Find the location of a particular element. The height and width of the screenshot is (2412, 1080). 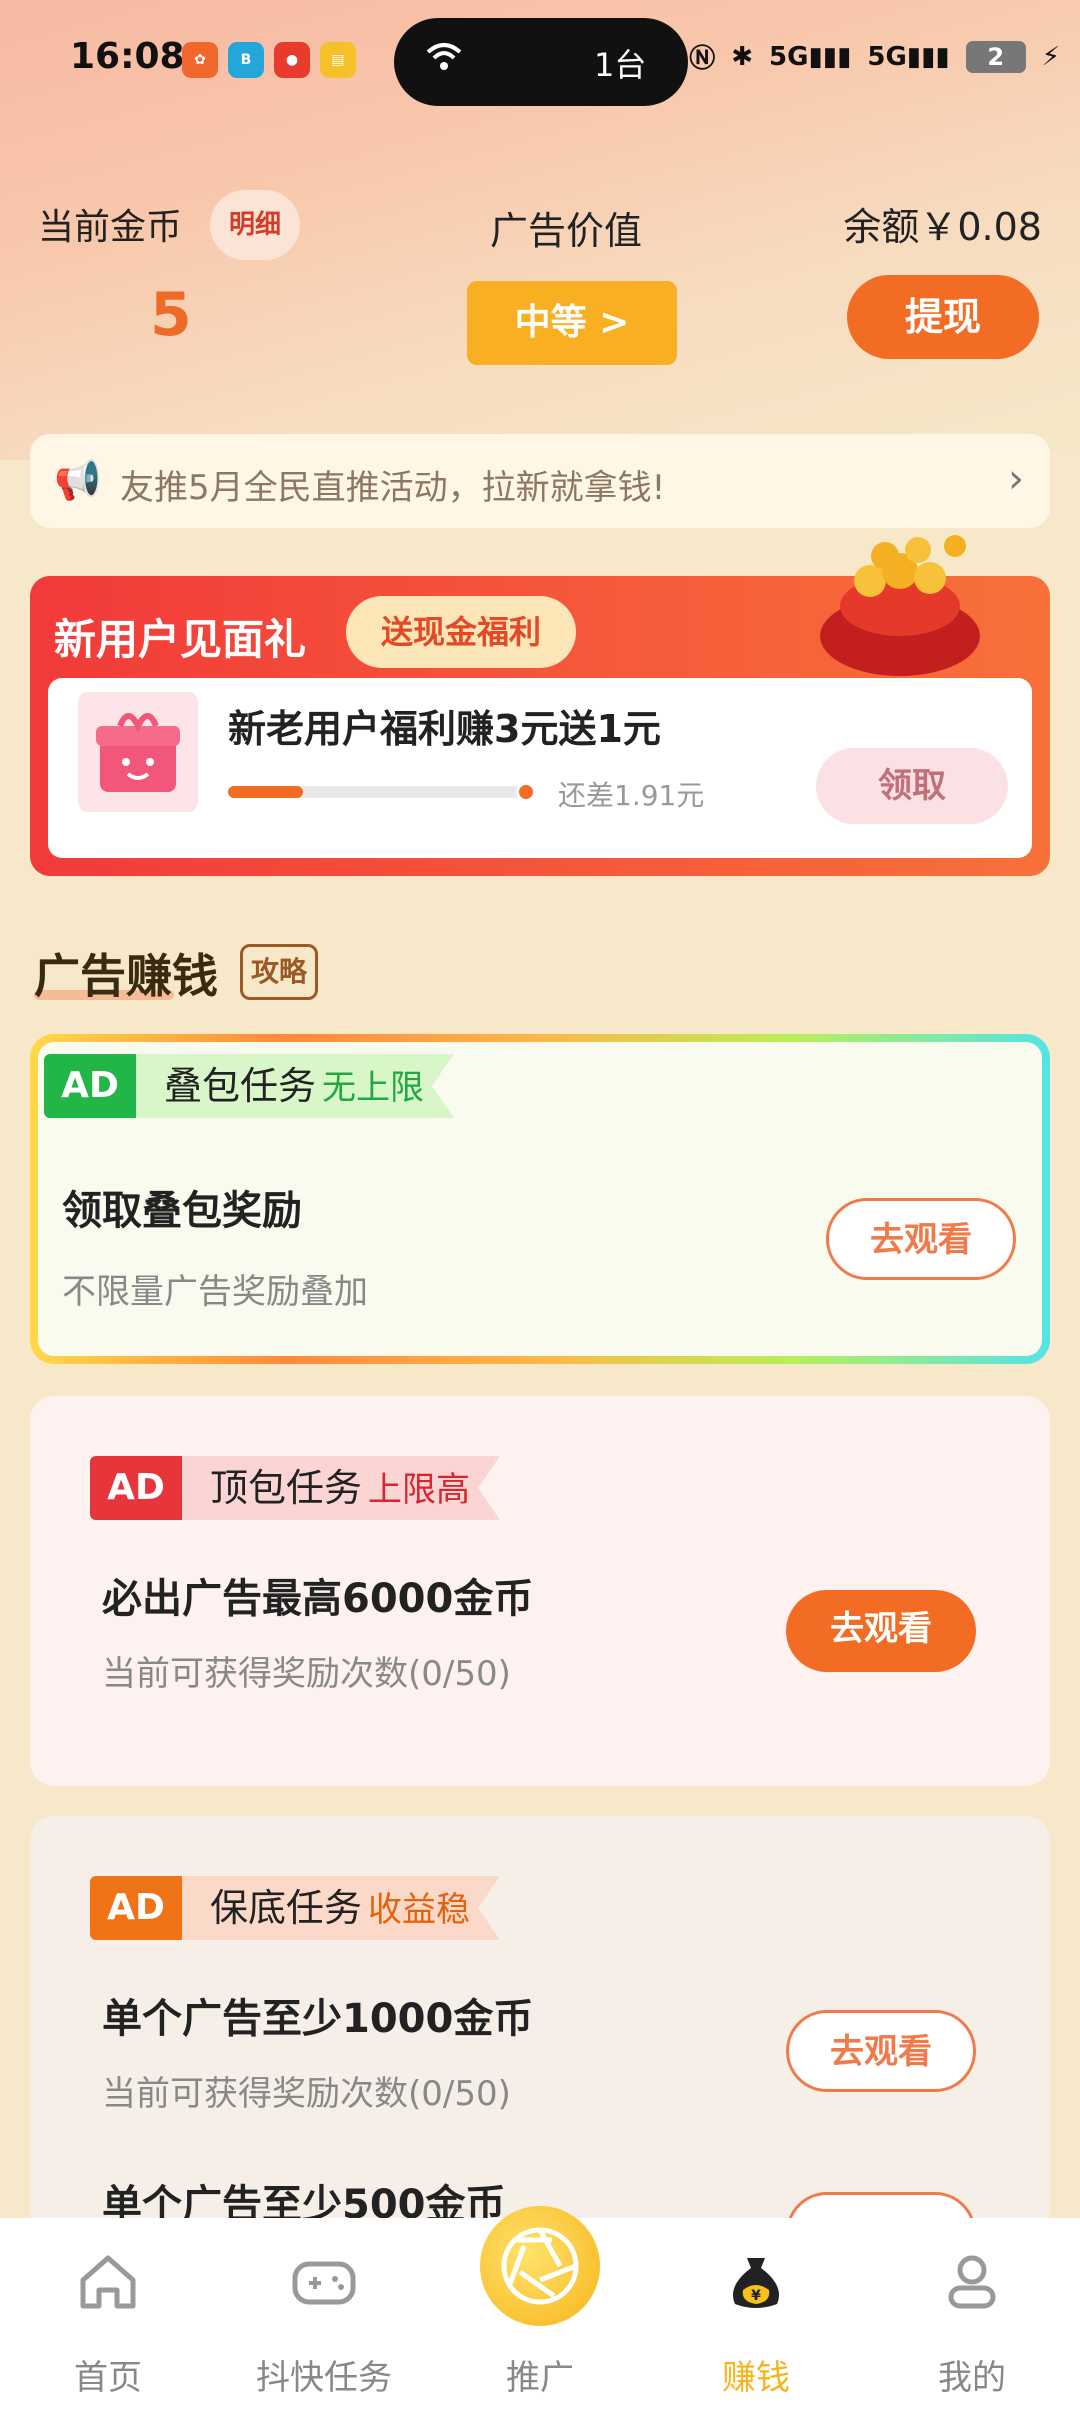

withdraw-button: 提现 is located at coordinates (943, 317).